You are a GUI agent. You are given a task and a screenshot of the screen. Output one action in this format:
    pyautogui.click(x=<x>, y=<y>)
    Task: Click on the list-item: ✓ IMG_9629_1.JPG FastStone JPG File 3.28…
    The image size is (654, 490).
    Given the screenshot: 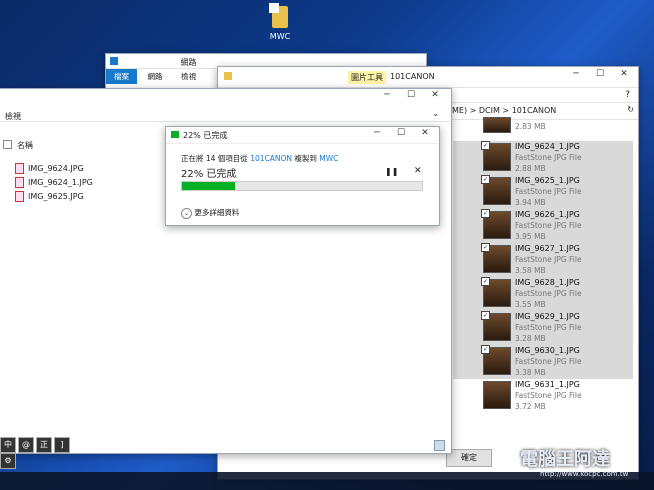 What is the action you would take?
    pyautogui.click(x=543, y=328)
    